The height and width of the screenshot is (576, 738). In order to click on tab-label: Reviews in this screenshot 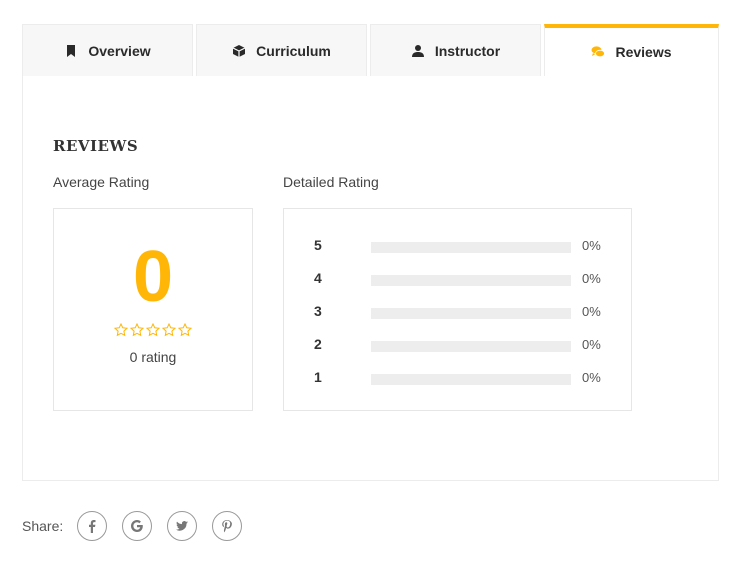, I will do `click(643, 52)`.